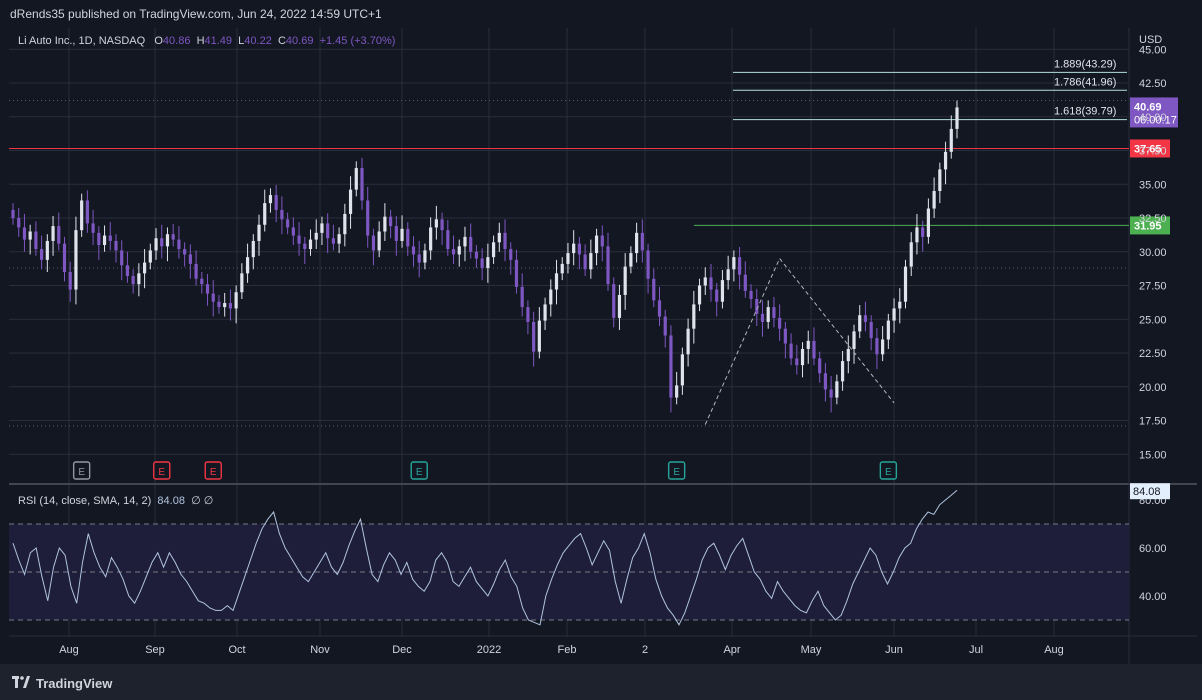 The image size is (1202, 700). Describe the element at coordinates (158, 41) in the screenshot. I see `open-label: O` at that location.